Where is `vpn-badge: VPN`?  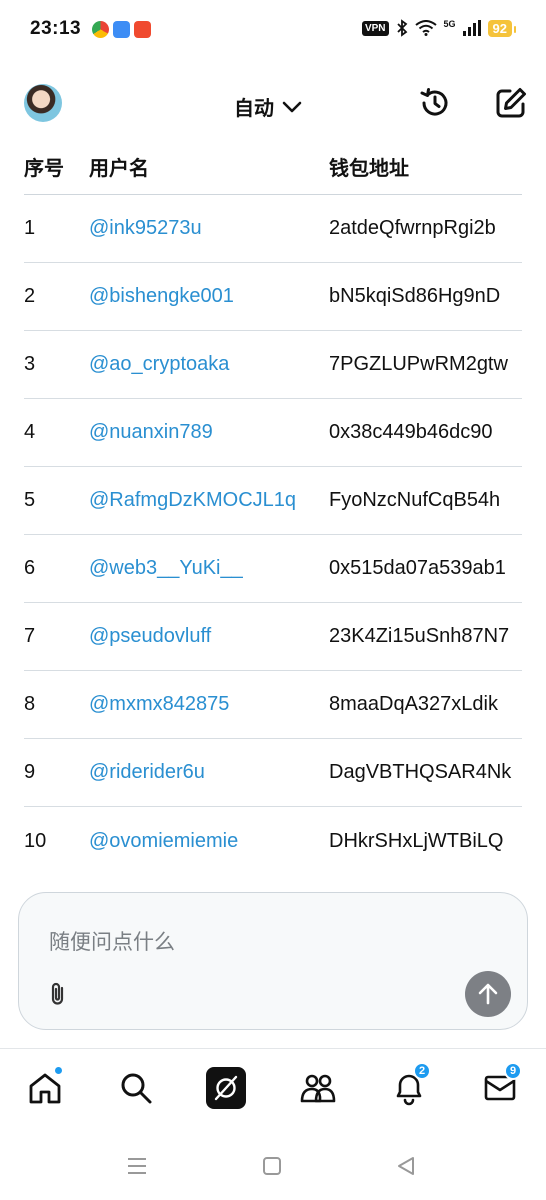 vpn-badge: VPN is located at coordinates (375, 28).